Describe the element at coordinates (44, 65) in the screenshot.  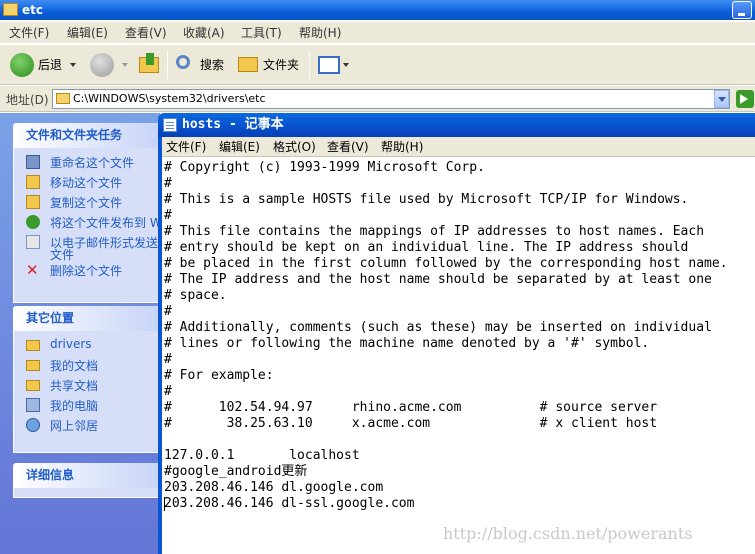
I see `back-button: 后退` at that location.